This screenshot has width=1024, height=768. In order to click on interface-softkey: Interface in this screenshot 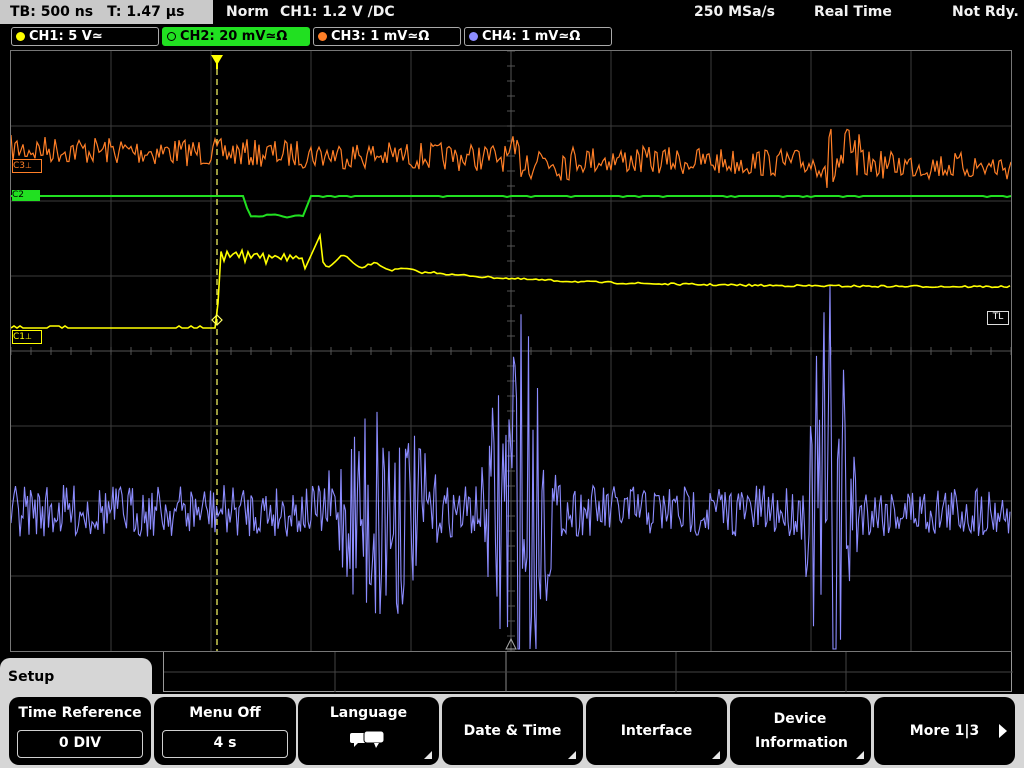, I will do `click(656, 731)`.